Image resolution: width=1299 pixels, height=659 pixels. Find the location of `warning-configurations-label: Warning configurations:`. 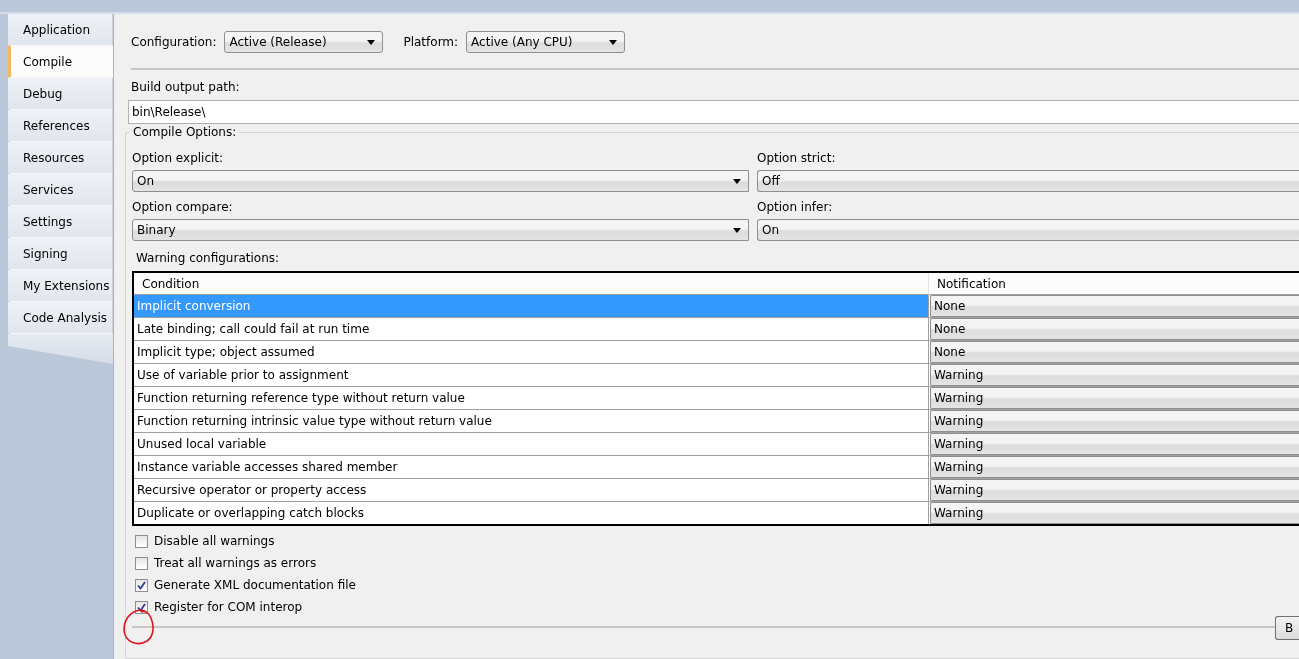

warning-configurations-label: Warning configurations: is located at coordinates (208, 258).